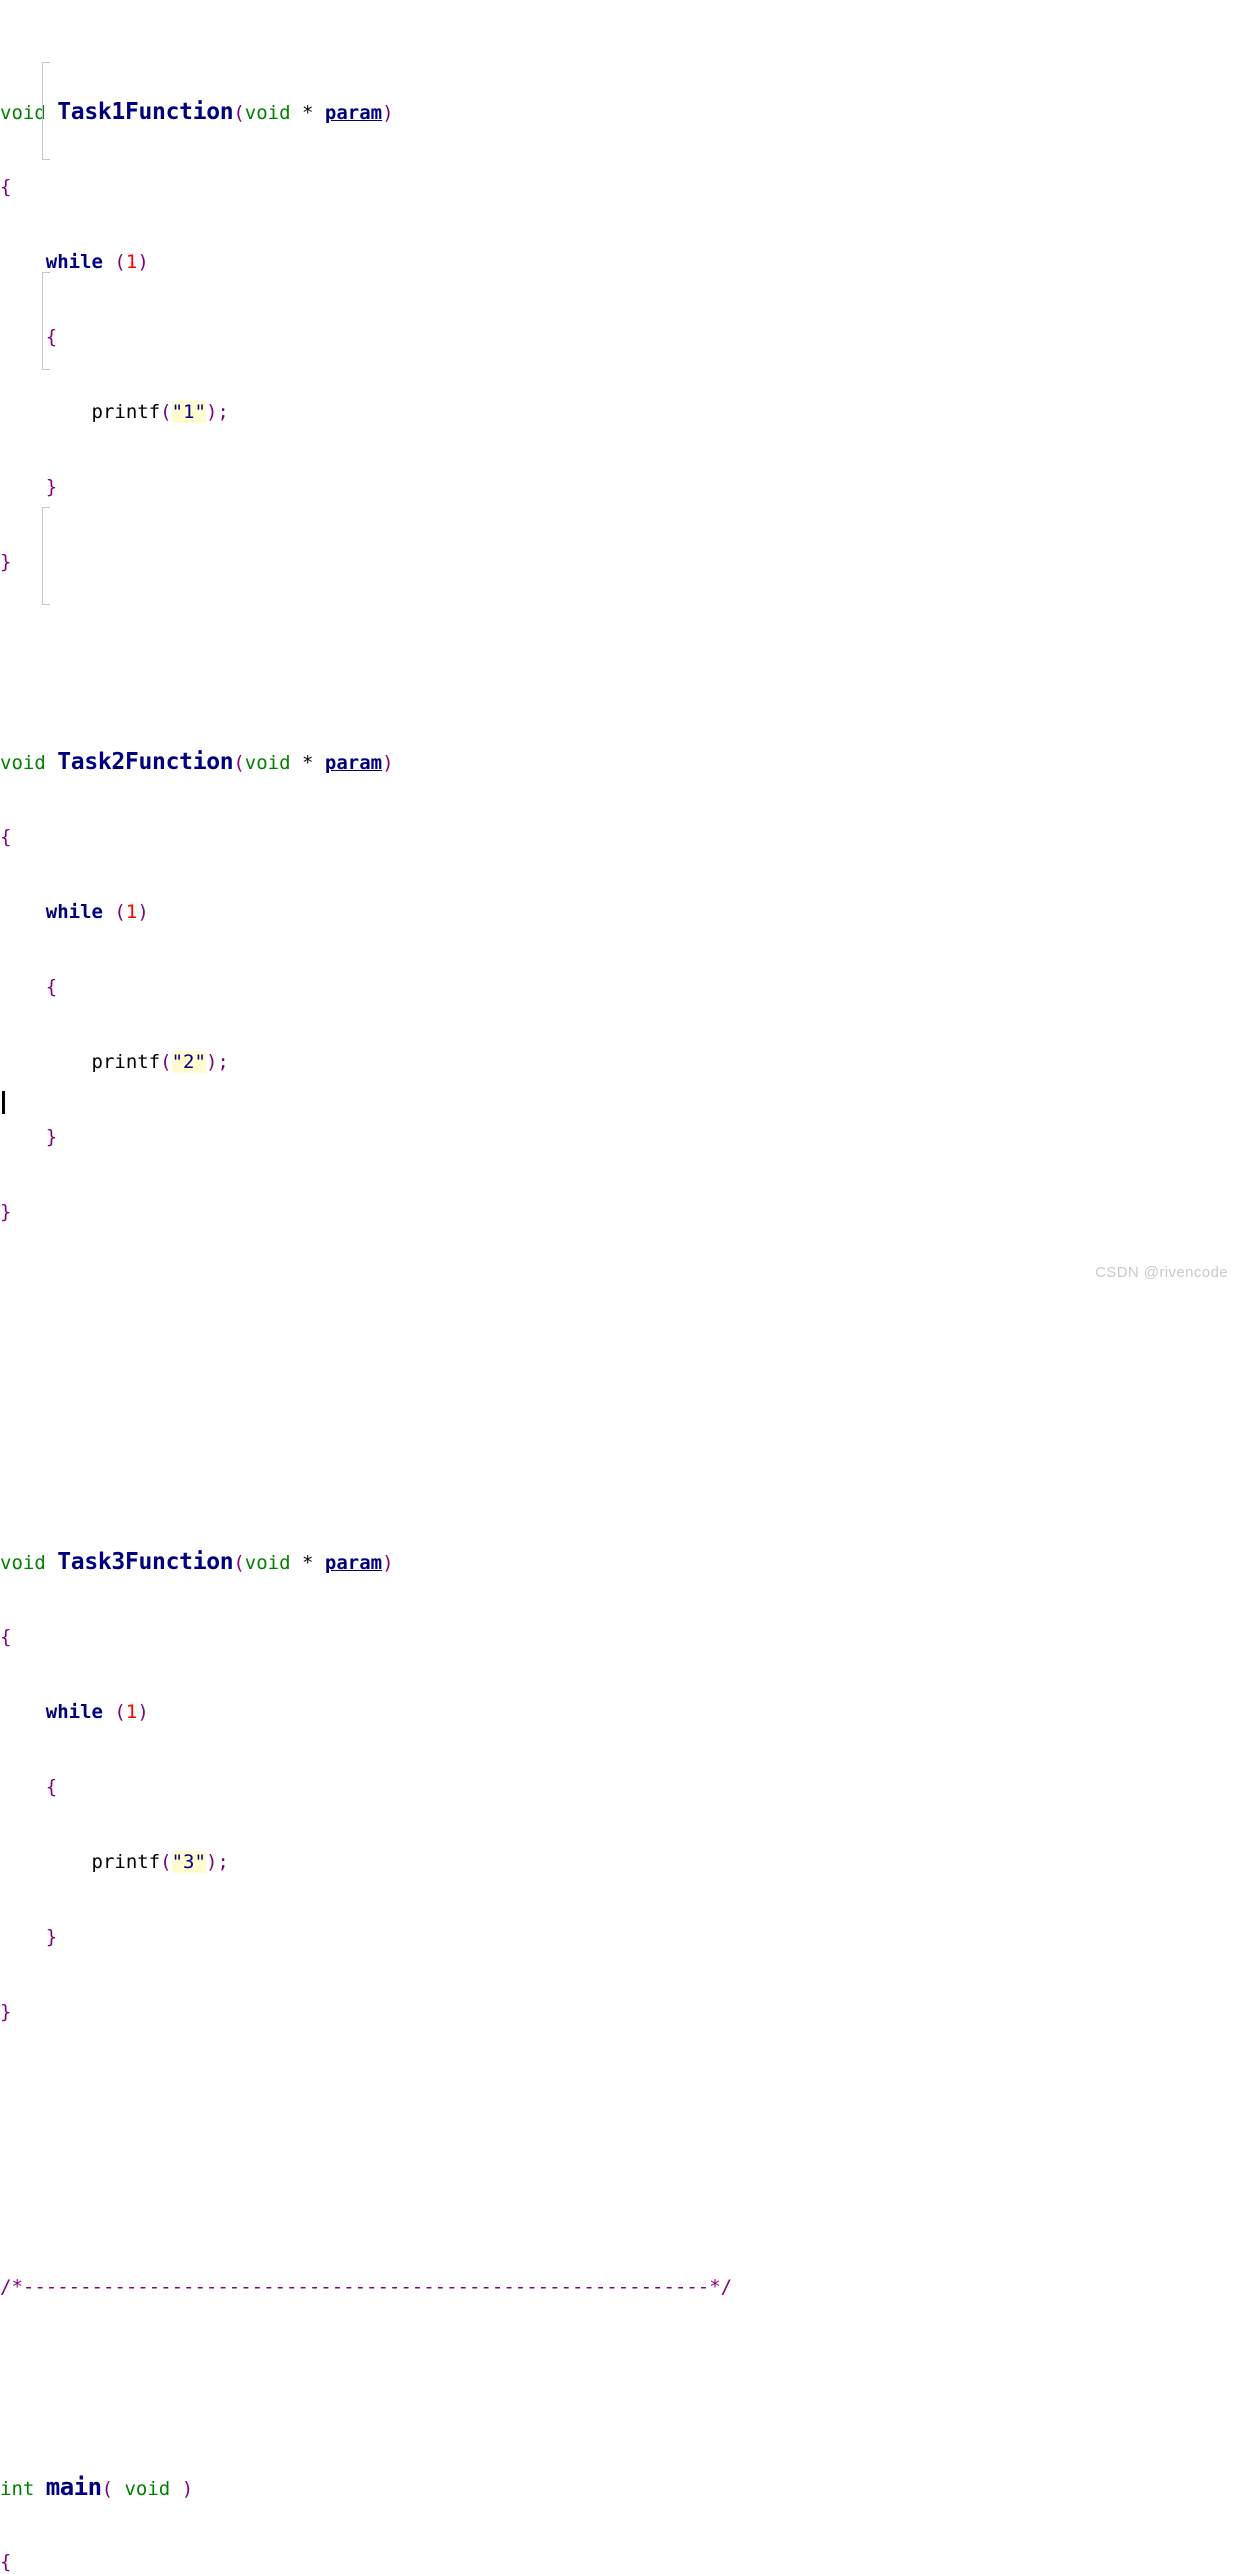  I want to click on string-literal: "3", so click(188, 1862).